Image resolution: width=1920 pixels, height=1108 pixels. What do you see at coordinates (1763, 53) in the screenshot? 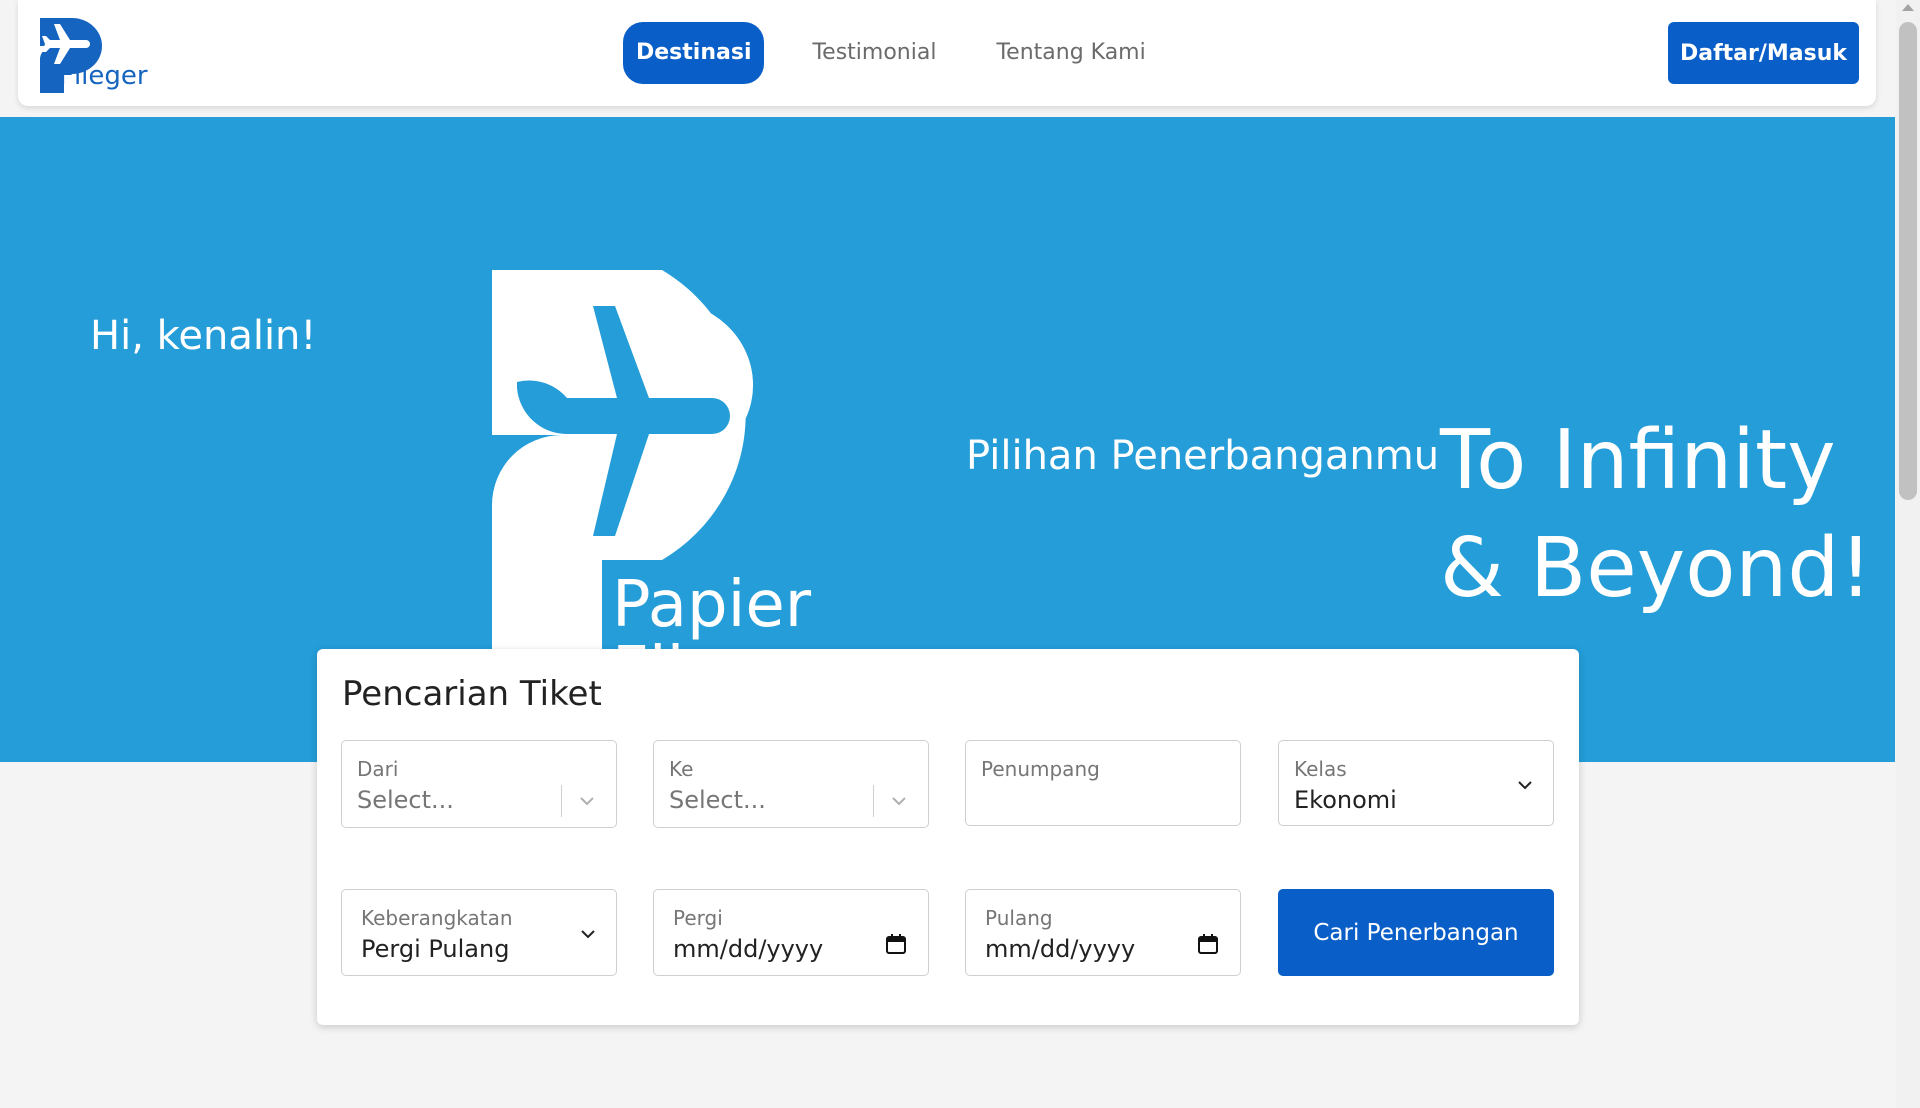
I see `login-register-button: Daftar/Masuk` at bounding box center [1763, 53].